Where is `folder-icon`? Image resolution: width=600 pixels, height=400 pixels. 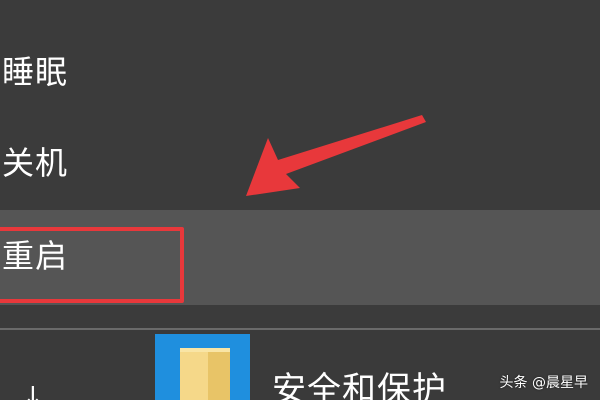
folder-icon is located at coordinates (205, 374).